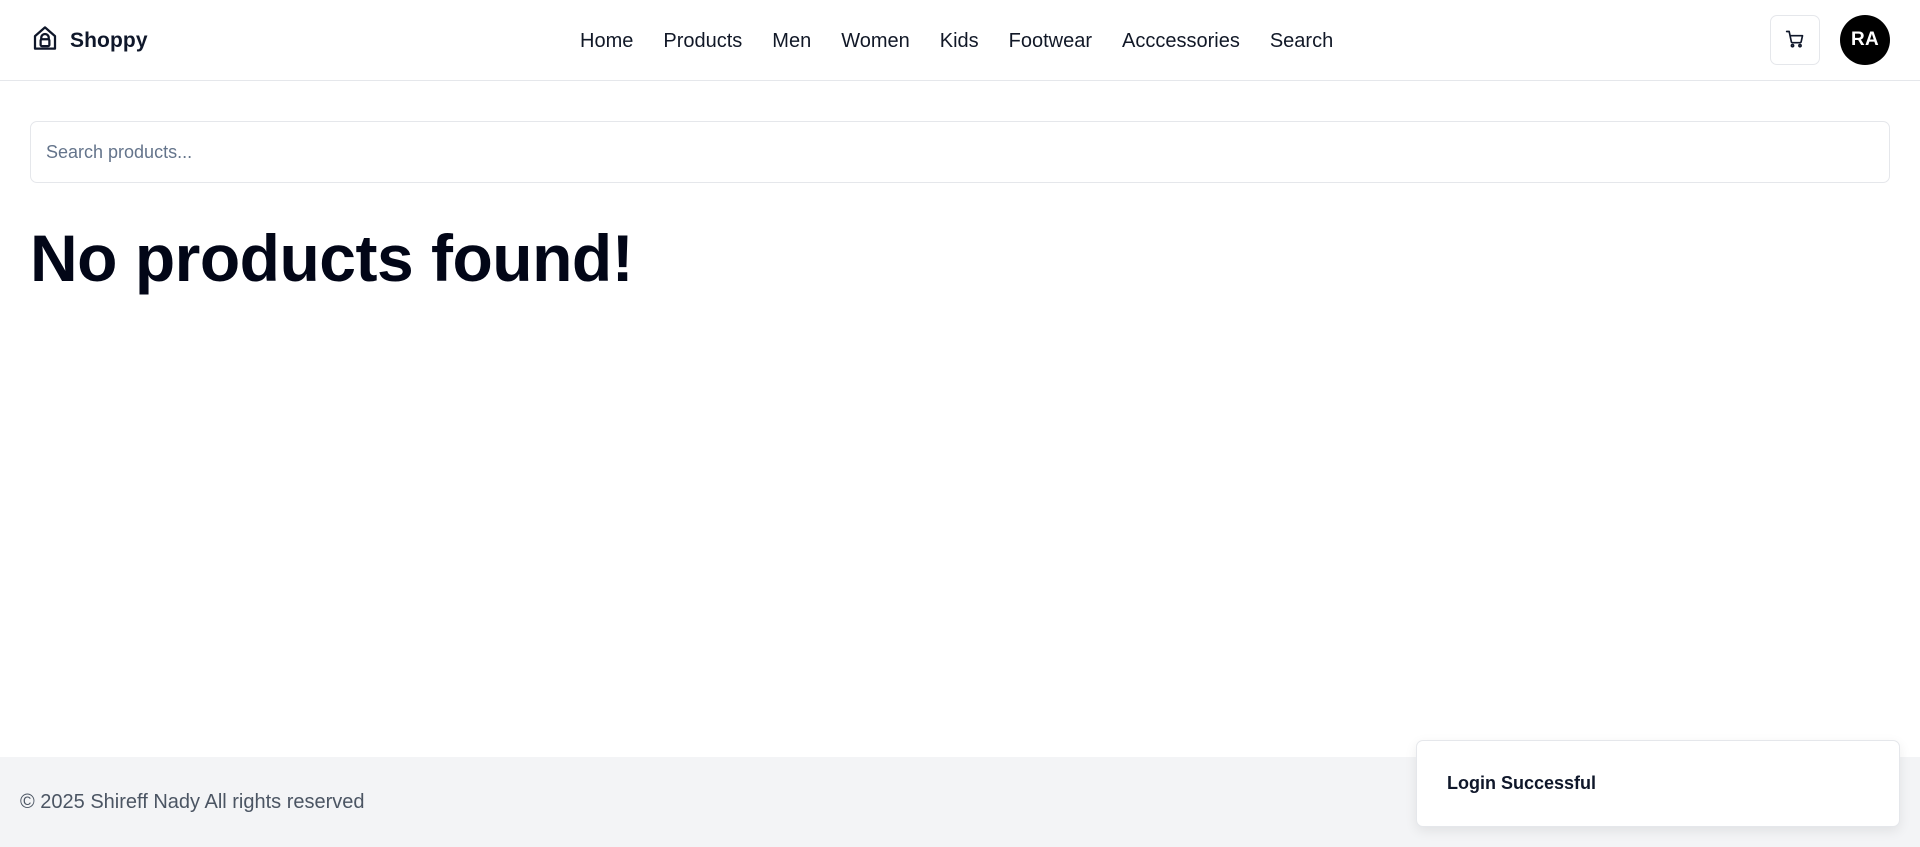  Describe the element at coordinates (1658, 783) in the screenshot. I see `toast-notification: Login Successful` at that location.